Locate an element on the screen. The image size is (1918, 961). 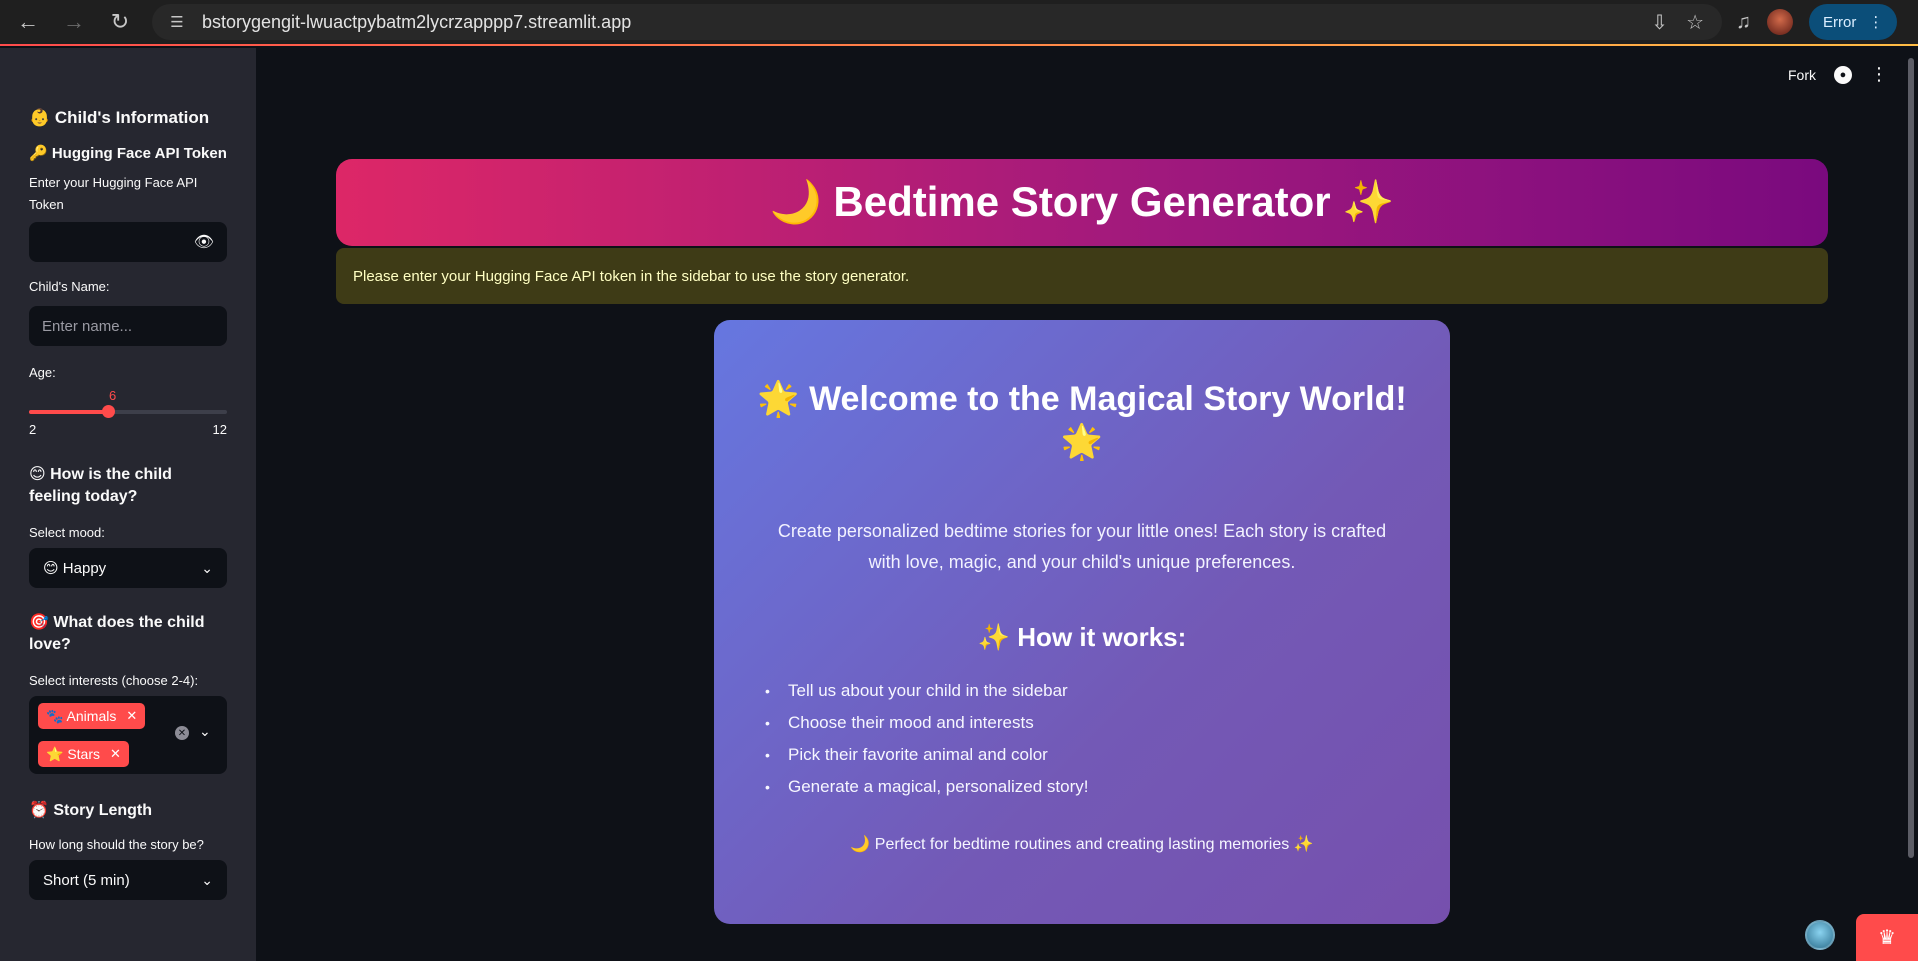
slider-track is located at coordinates (128, 412).